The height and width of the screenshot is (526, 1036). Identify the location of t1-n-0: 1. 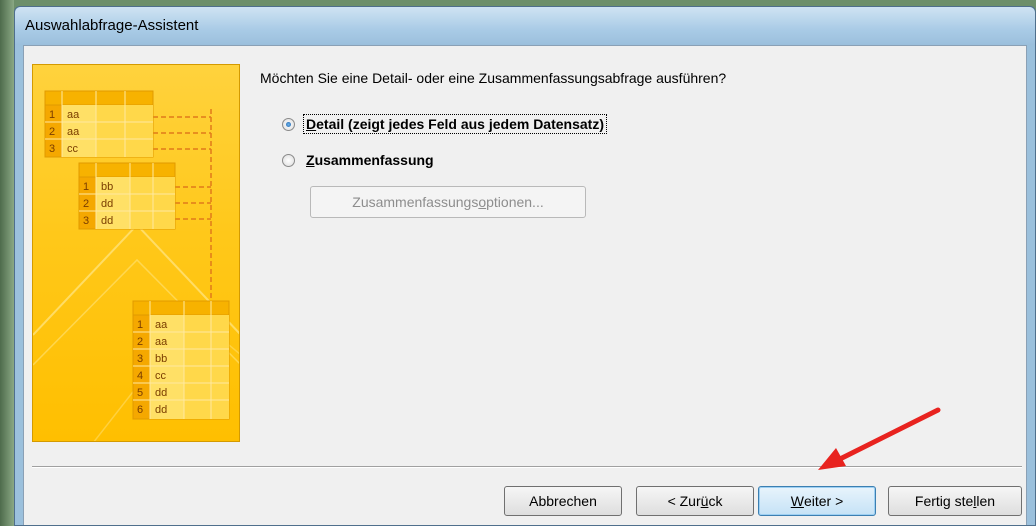
(52, 115).